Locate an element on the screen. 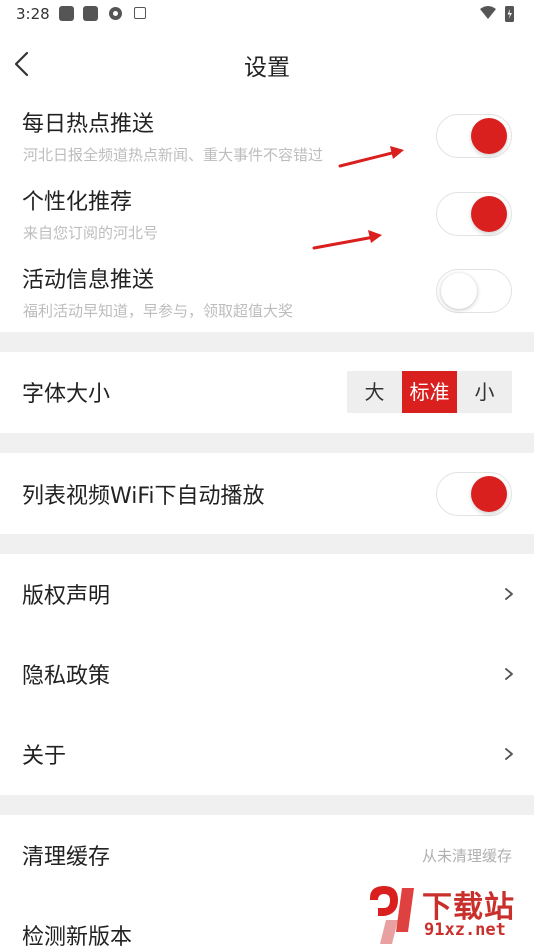  setting-title: 清理缓存 is located at coordinates (66, 857).